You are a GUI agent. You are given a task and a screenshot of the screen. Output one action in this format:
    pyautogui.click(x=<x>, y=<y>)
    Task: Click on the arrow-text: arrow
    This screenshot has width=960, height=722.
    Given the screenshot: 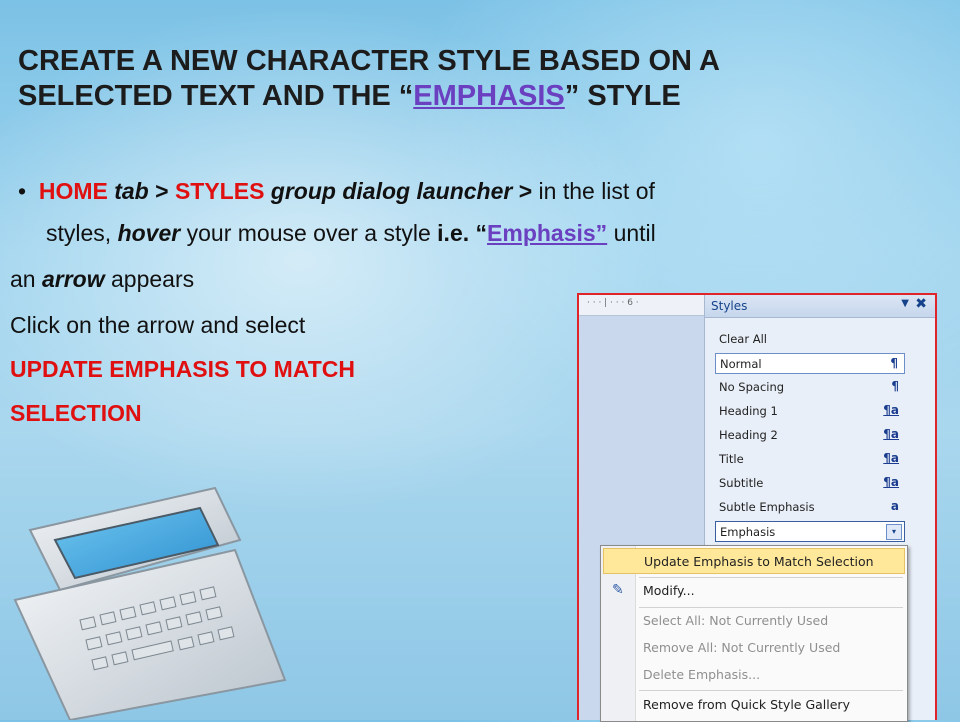 What is the action you would take?
    pyautogui.click(x=73, y=279)
    